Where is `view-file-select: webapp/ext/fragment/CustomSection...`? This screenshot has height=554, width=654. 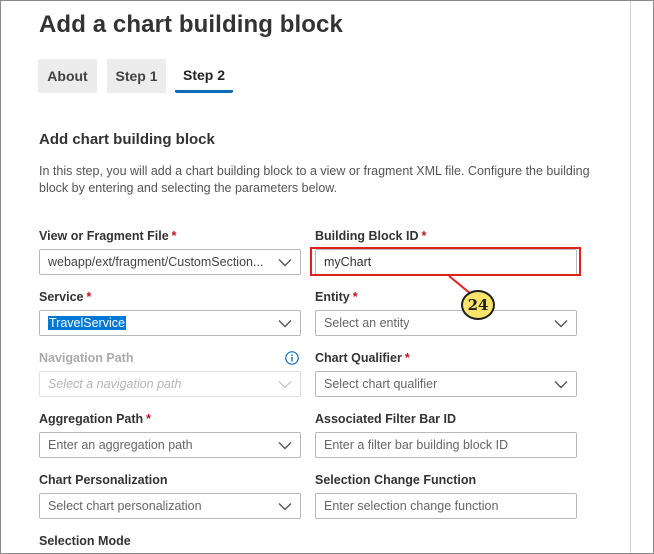
view-file-select: webapp/ext/fragment/CustomSection... is located at coordinates (170, 262).